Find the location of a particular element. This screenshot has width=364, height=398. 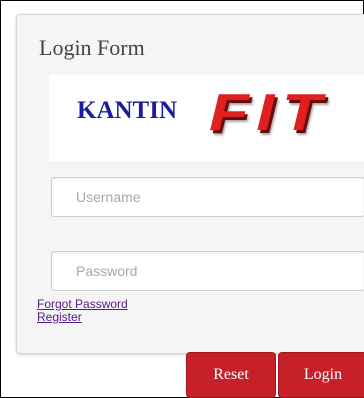

reset-button: Reset is located at coordinates (231, 375).